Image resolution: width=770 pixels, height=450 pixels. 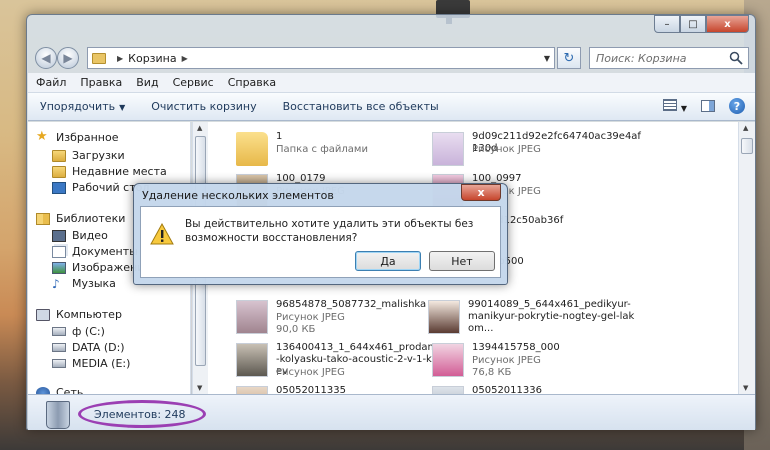 I want to click on search-box, so click(x=669, y=58).